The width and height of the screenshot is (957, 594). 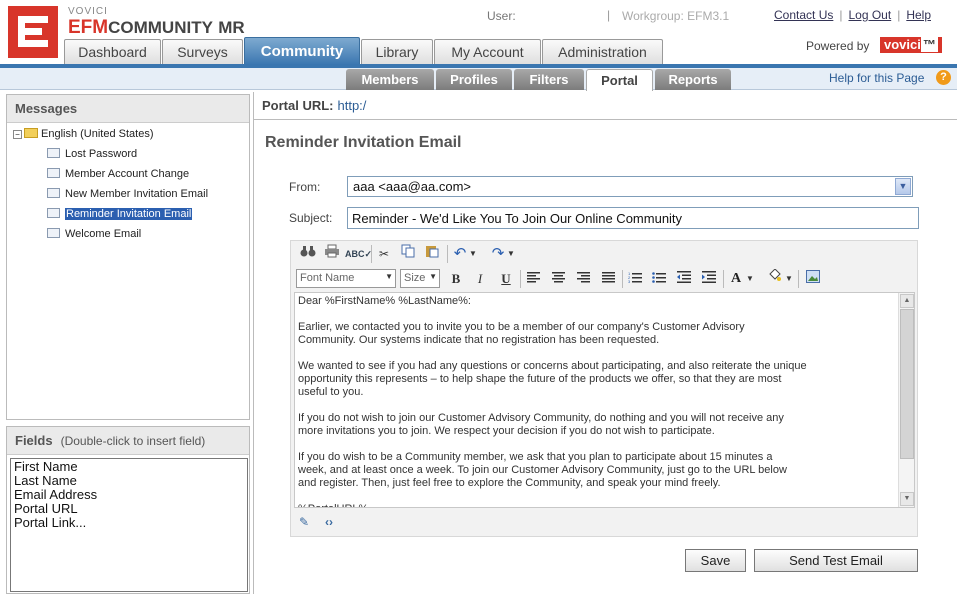 I want to click on redo-dropdown-icon: ▼, so click(x=511, y=254).